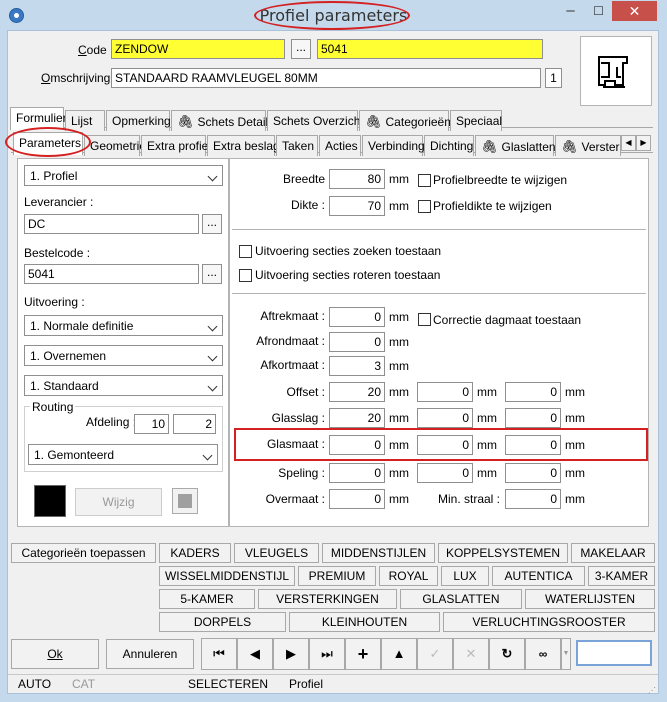 The height and width of the screenshot is (702, 667). What do you see at coordinates (115, 145) in the screenshot?
I see `subtab-geometrie: Geometrie` at bounding box center [115, 145].